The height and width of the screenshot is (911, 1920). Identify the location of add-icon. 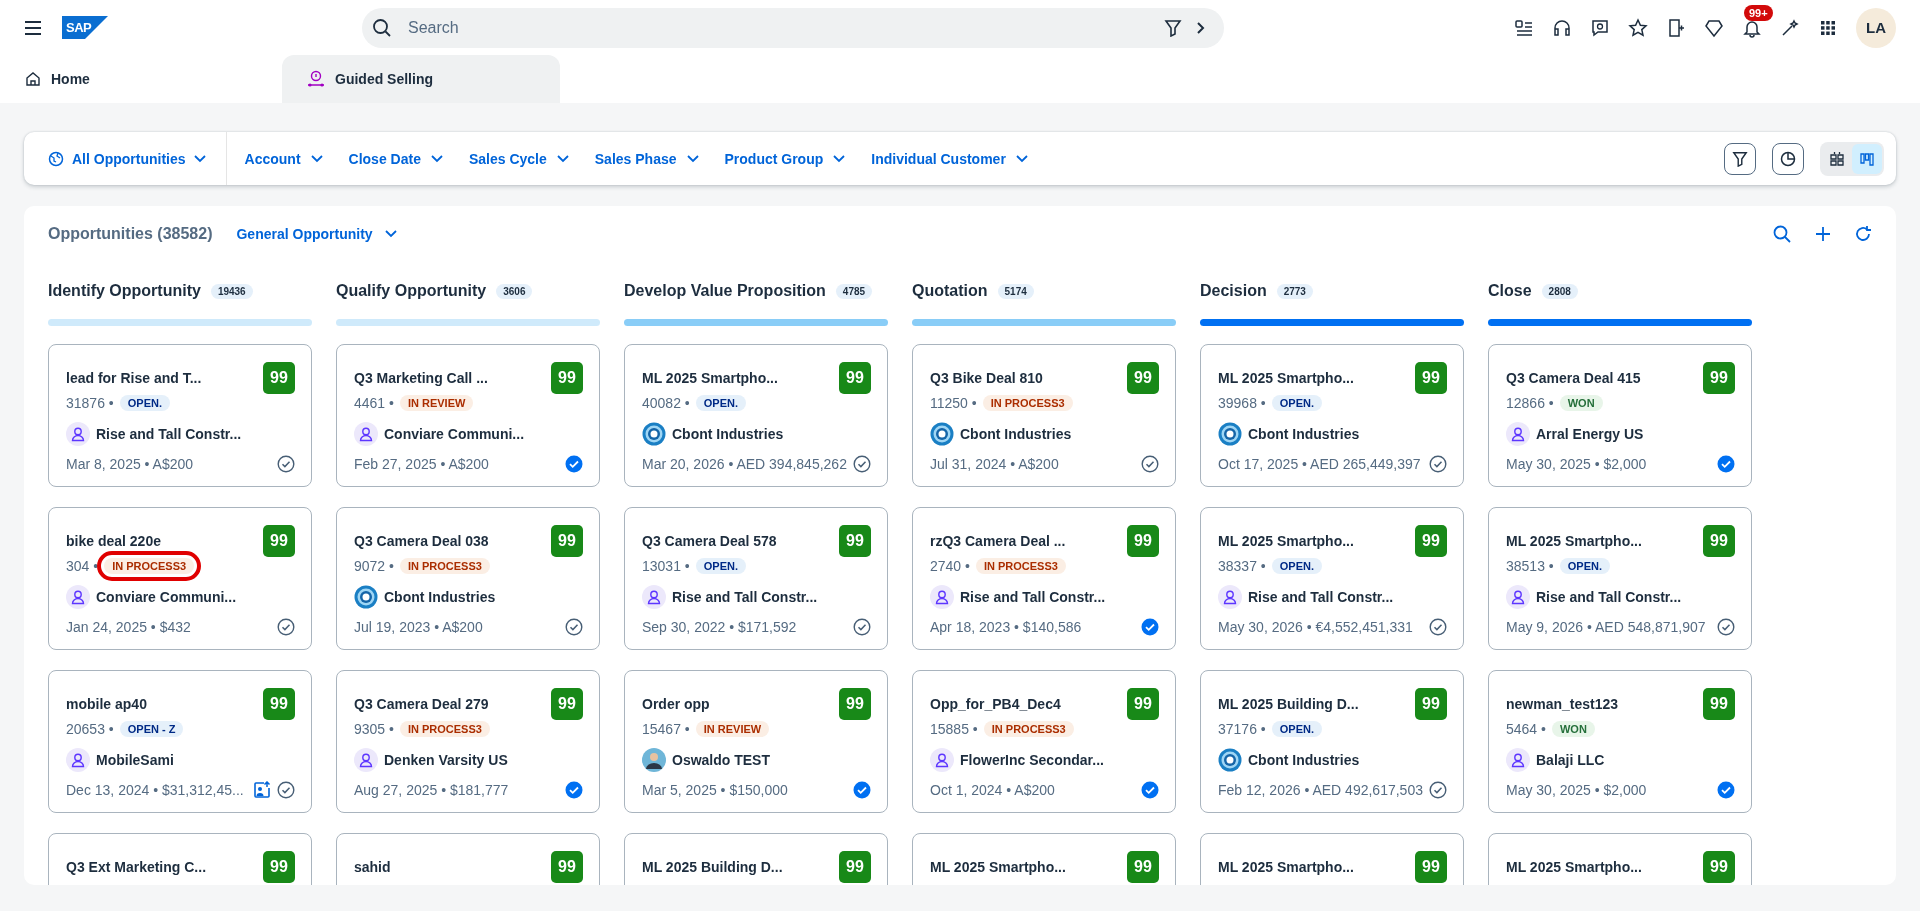
(1823, 234).